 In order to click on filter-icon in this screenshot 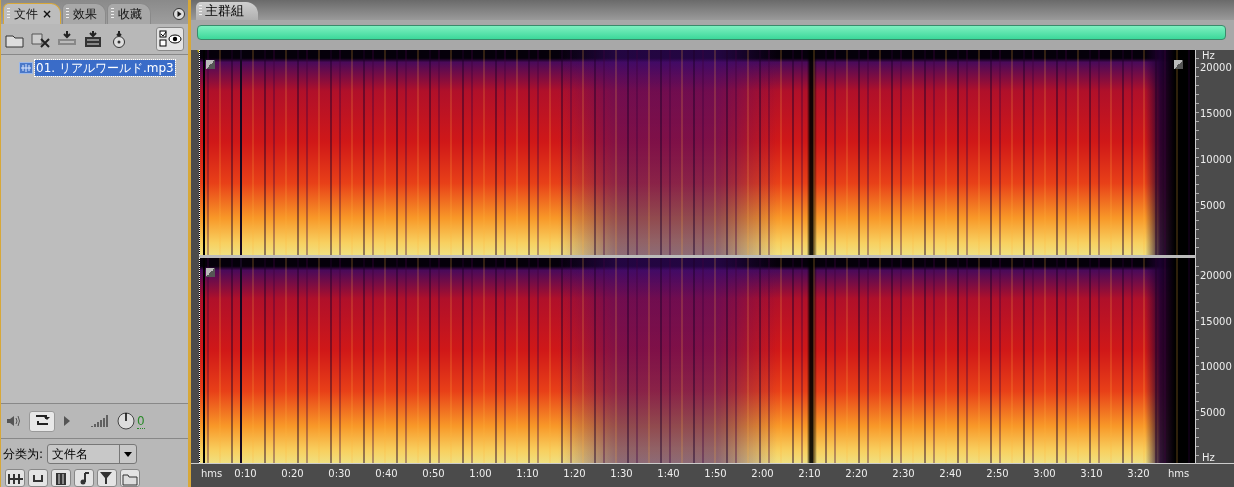, I will do `click(107, 478)`.